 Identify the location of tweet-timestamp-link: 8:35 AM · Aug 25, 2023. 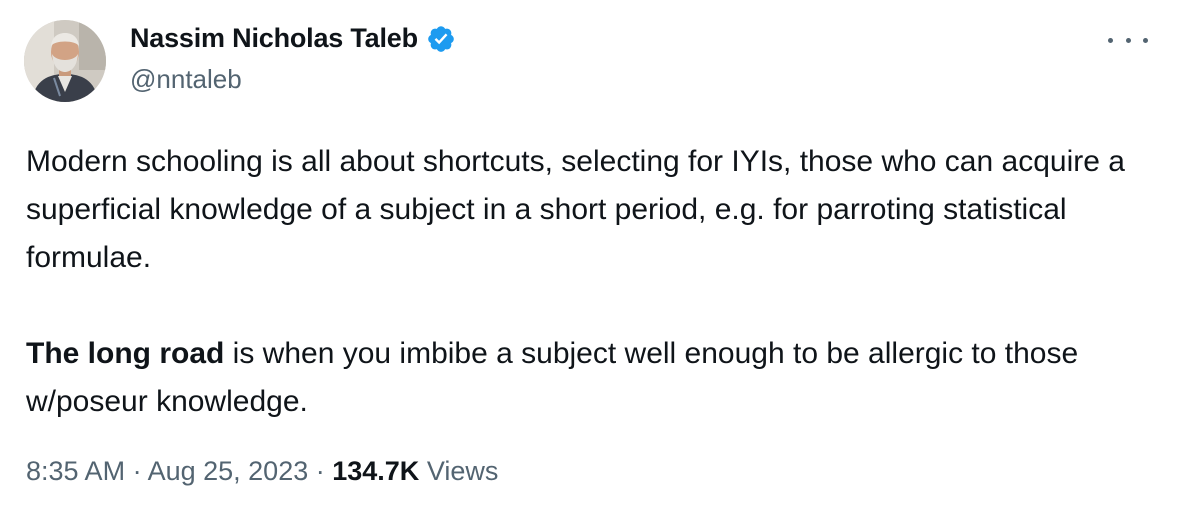
(167, 471).